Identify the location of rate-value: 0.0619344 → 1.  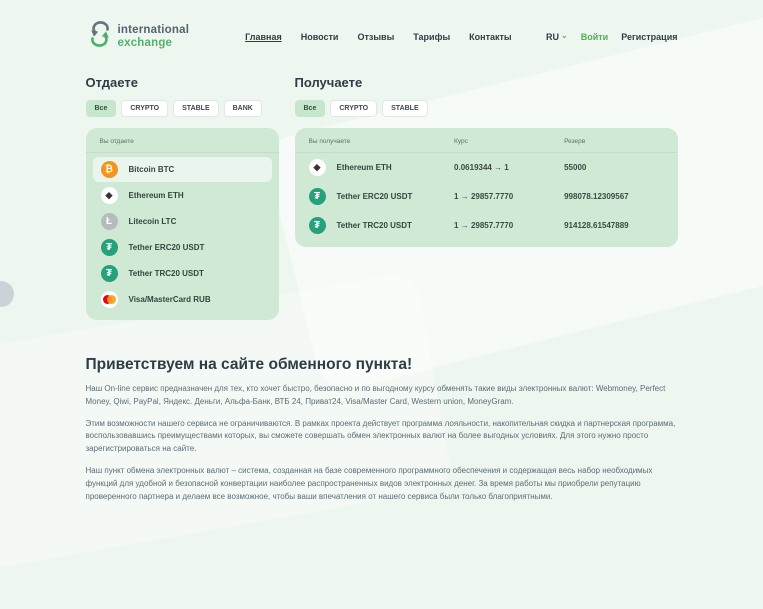
(481, 167).